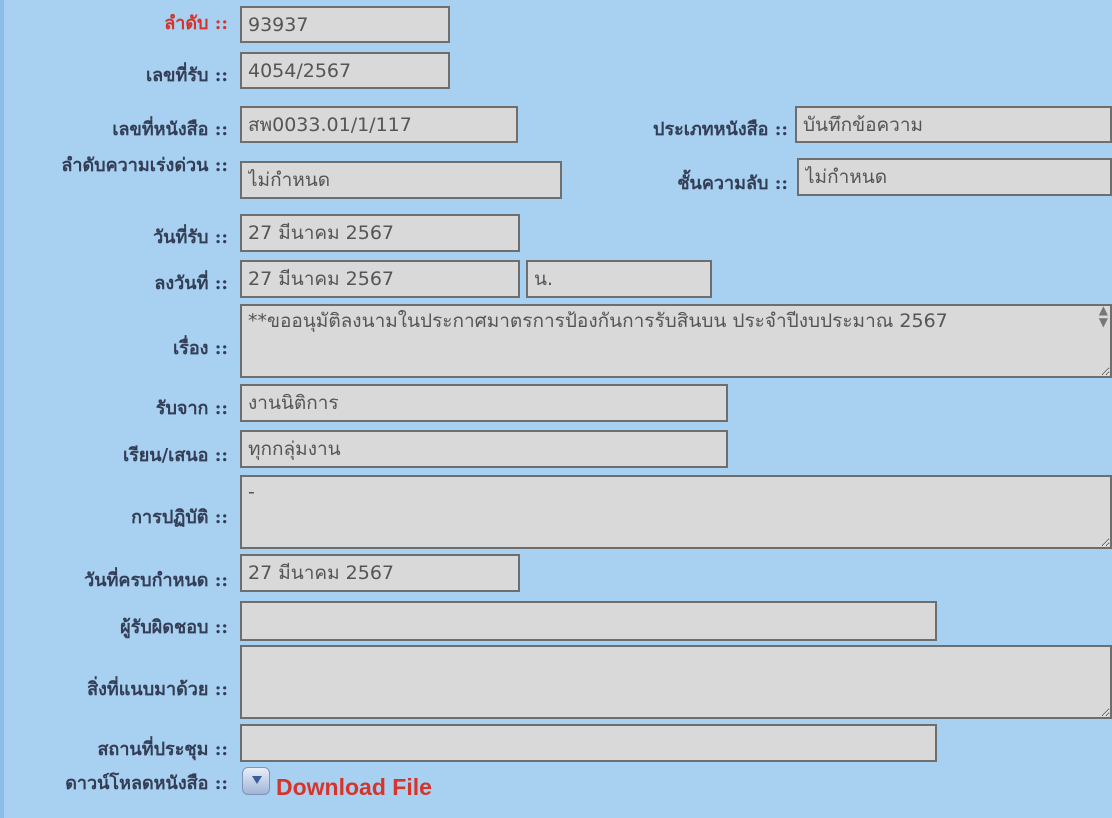  Describe the element at coordinates (174, 627) in the screenshot. I see `responsible-label: ผู้รับผิดชอบ ::` at that location.